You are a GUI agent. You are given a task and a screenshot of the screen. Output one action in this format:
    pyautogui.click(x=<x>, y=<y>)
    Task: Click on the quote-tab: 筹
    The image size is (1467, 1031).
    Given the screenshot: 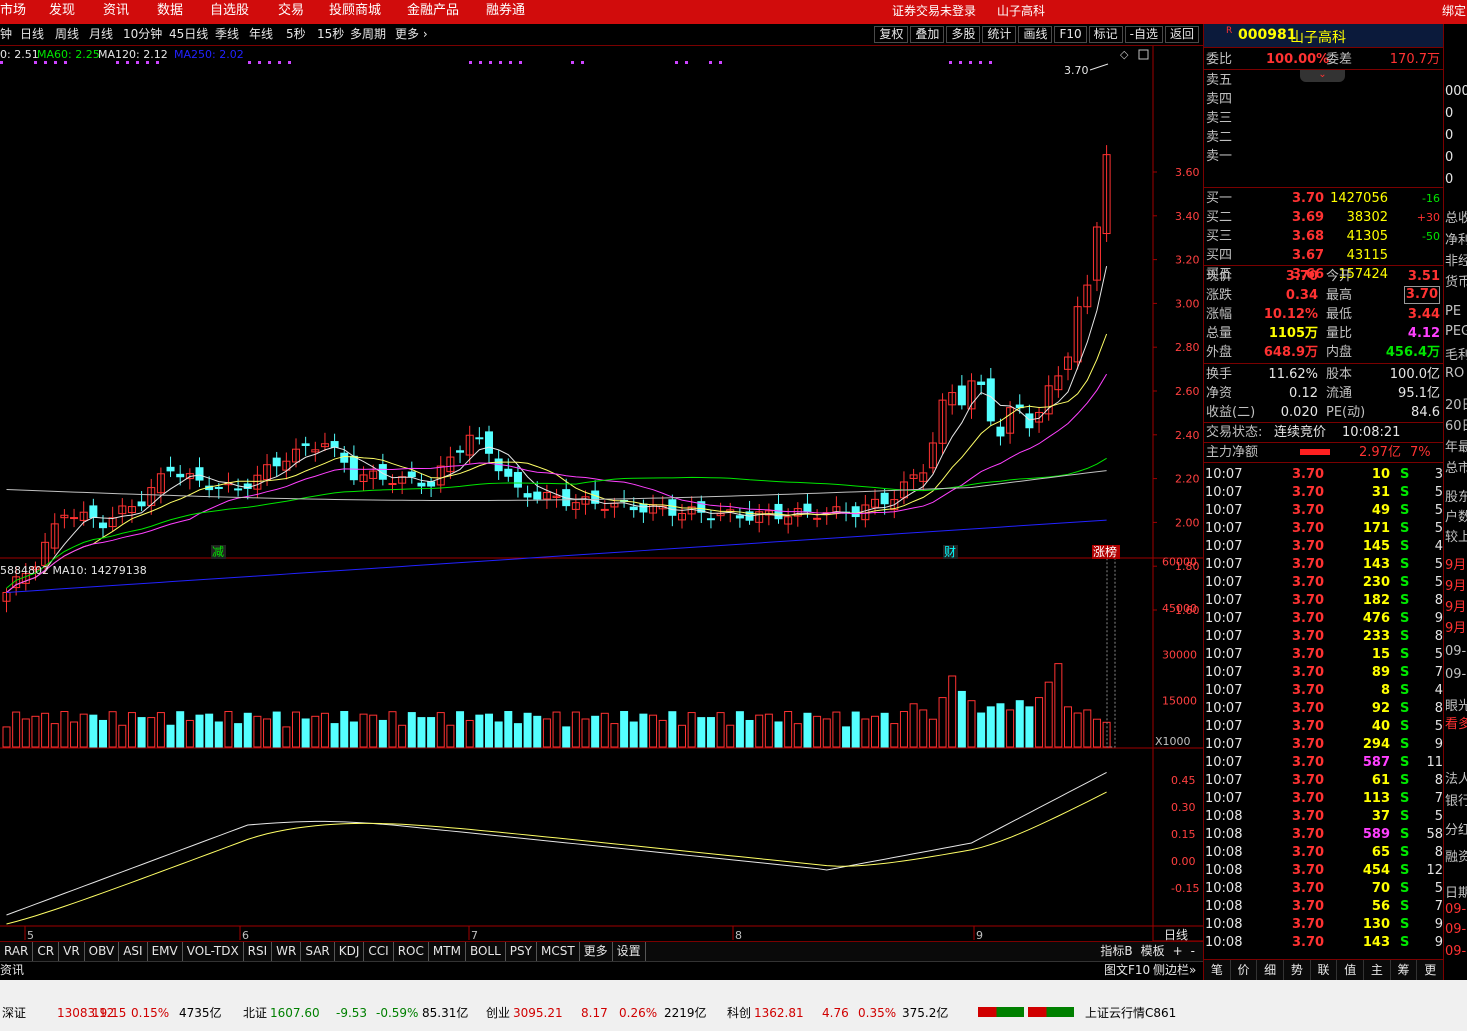 What is the action you would take?
    pyautogui.click(x=1404, y=970)
    